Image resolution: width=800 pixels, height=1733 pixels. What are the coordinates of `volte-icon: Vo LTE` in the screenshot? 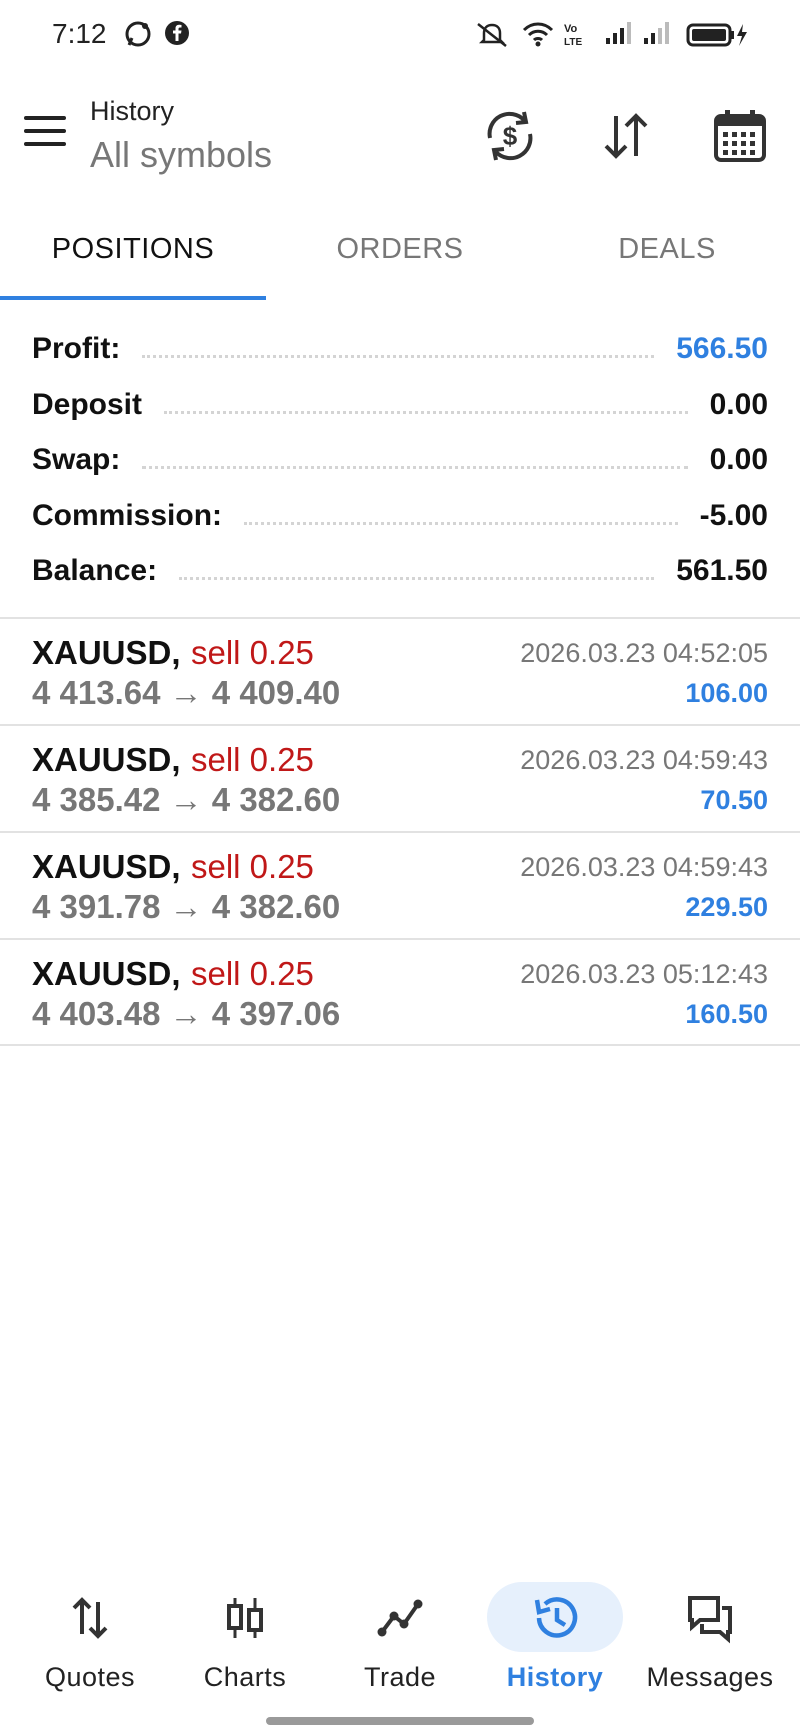 It's located at (573, 35).